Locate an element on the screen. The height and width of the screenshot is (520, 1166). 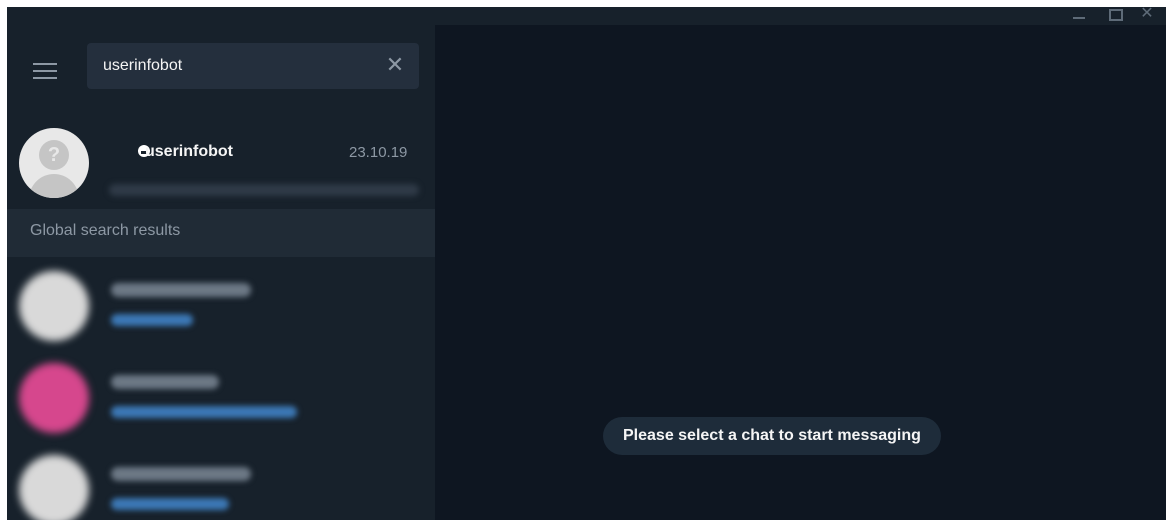
chat-date: 23.10.19 is located at coordinates (378, 152).